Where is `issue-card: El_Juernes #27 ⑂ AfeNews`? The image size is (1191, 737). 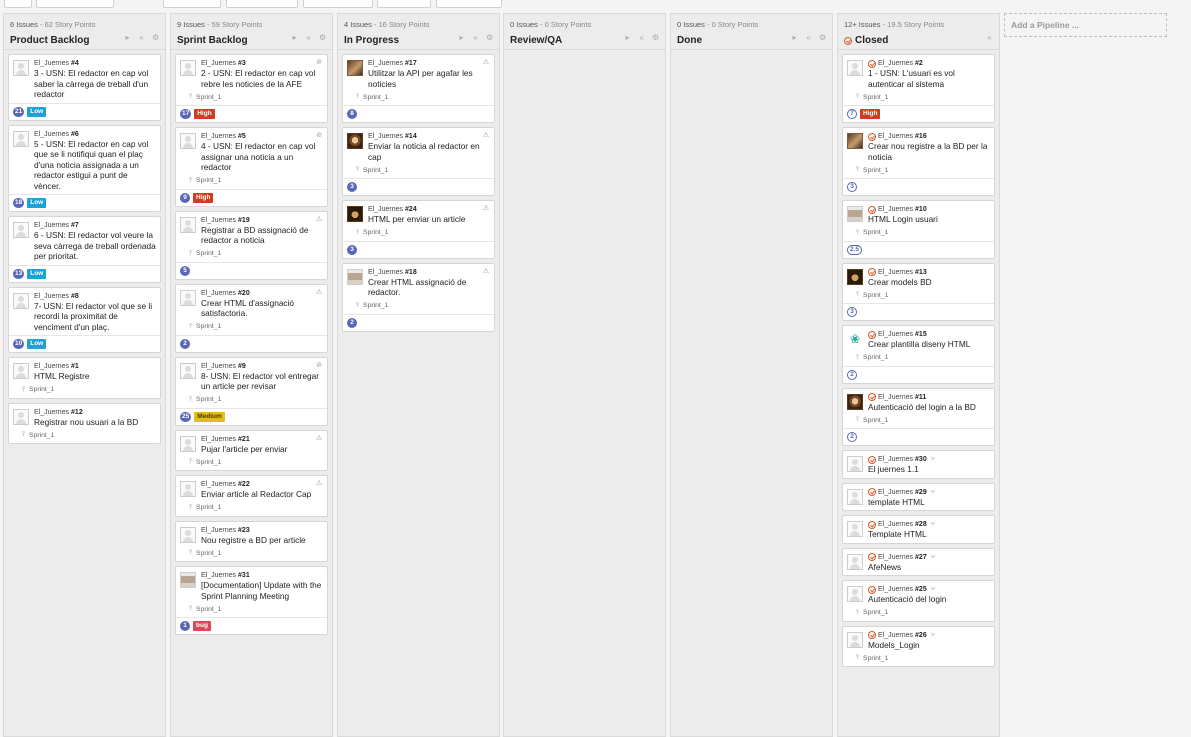 issue-card: El_Juernes #27 ⑂ AfeNews is located at coordinates (918, 561).